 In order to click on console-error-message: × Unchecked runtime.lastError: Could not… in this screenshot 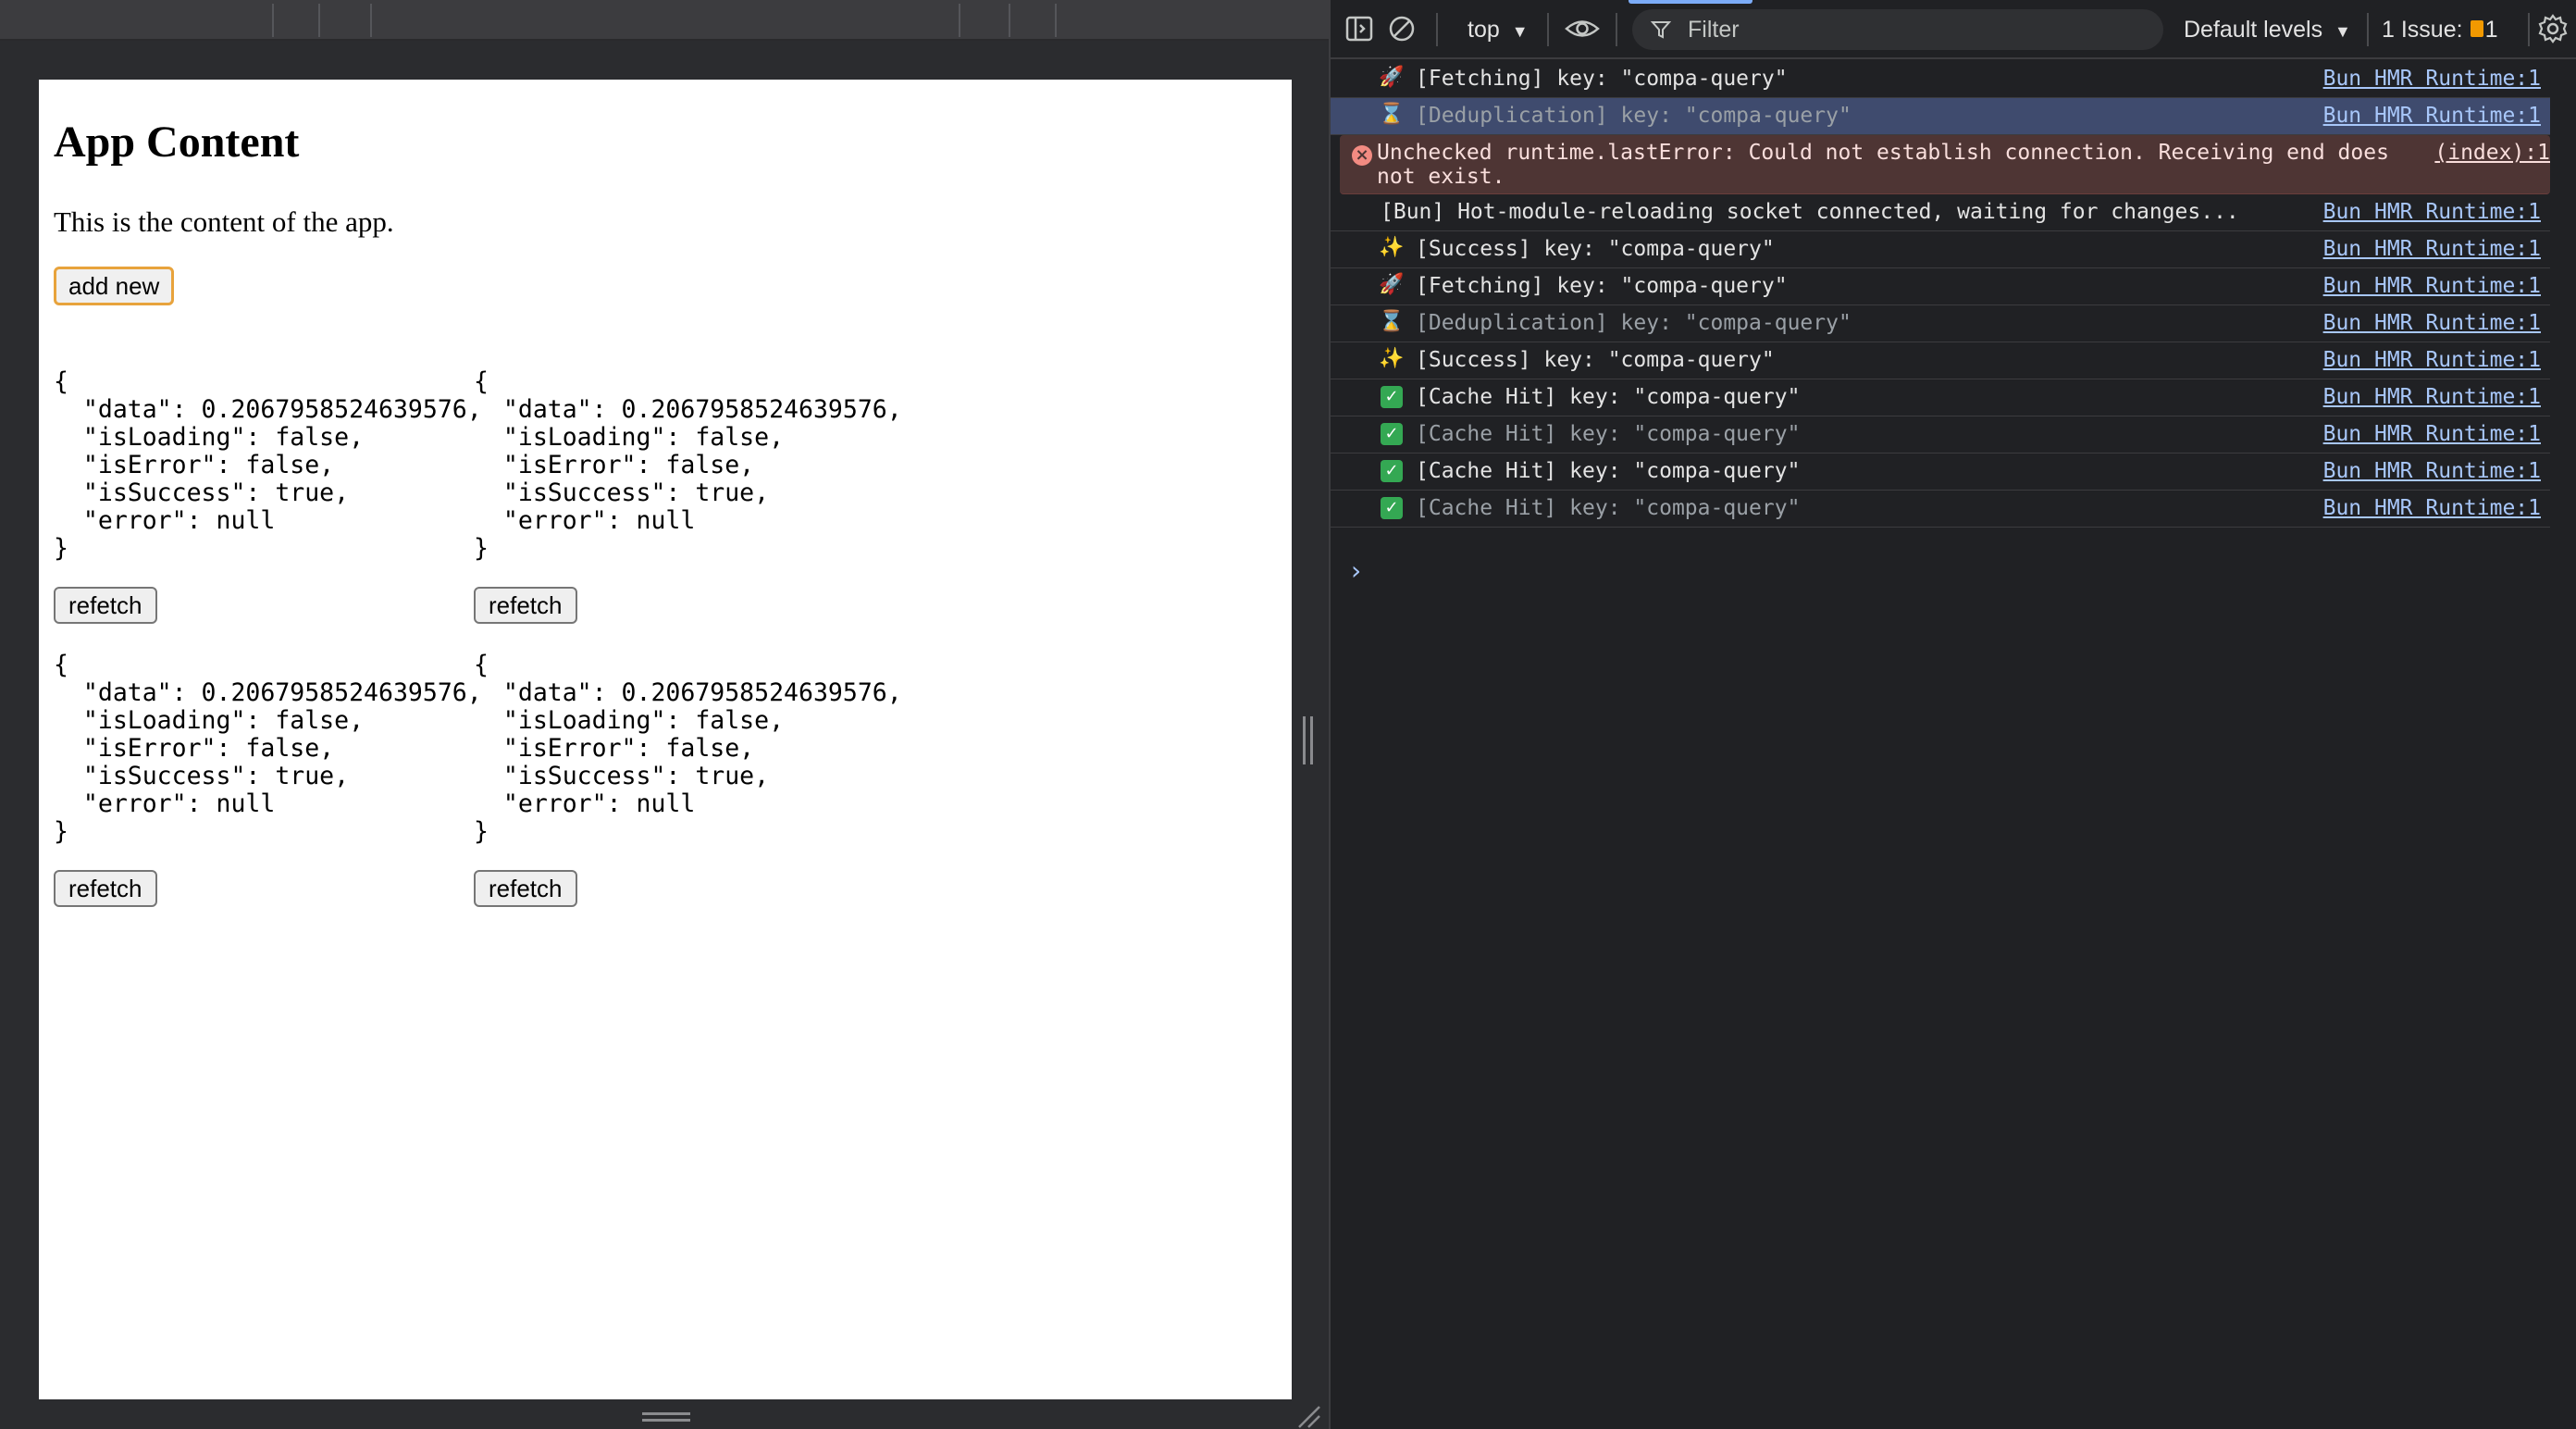, I will do `click(1945, 165)`.